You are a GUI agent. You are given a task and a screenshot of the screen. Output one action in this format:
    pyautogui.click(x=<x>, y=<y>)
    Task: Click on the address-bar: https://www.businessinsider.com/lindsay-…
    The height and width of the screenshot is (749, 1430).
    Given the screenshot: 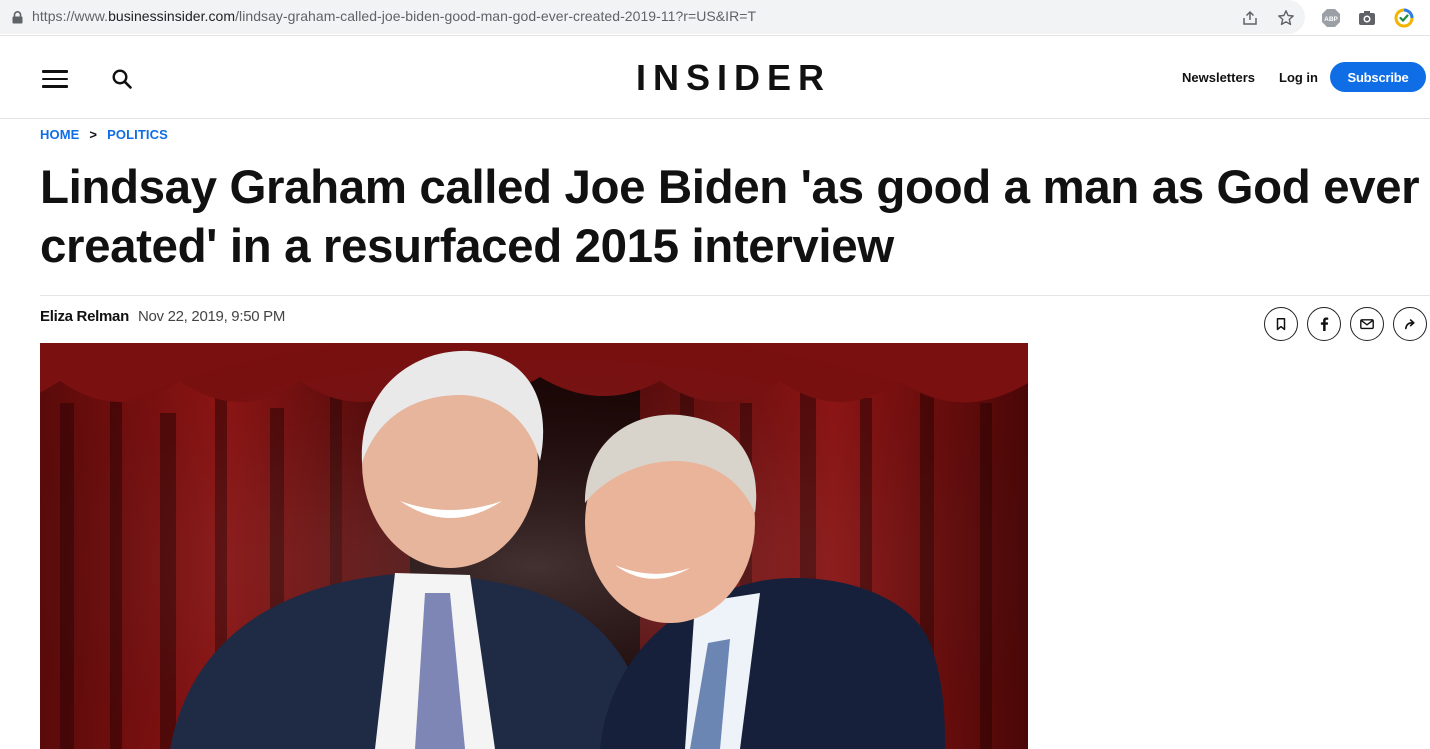 What is the action you would take?
    pyautogui.click(x=652, y=17)
    